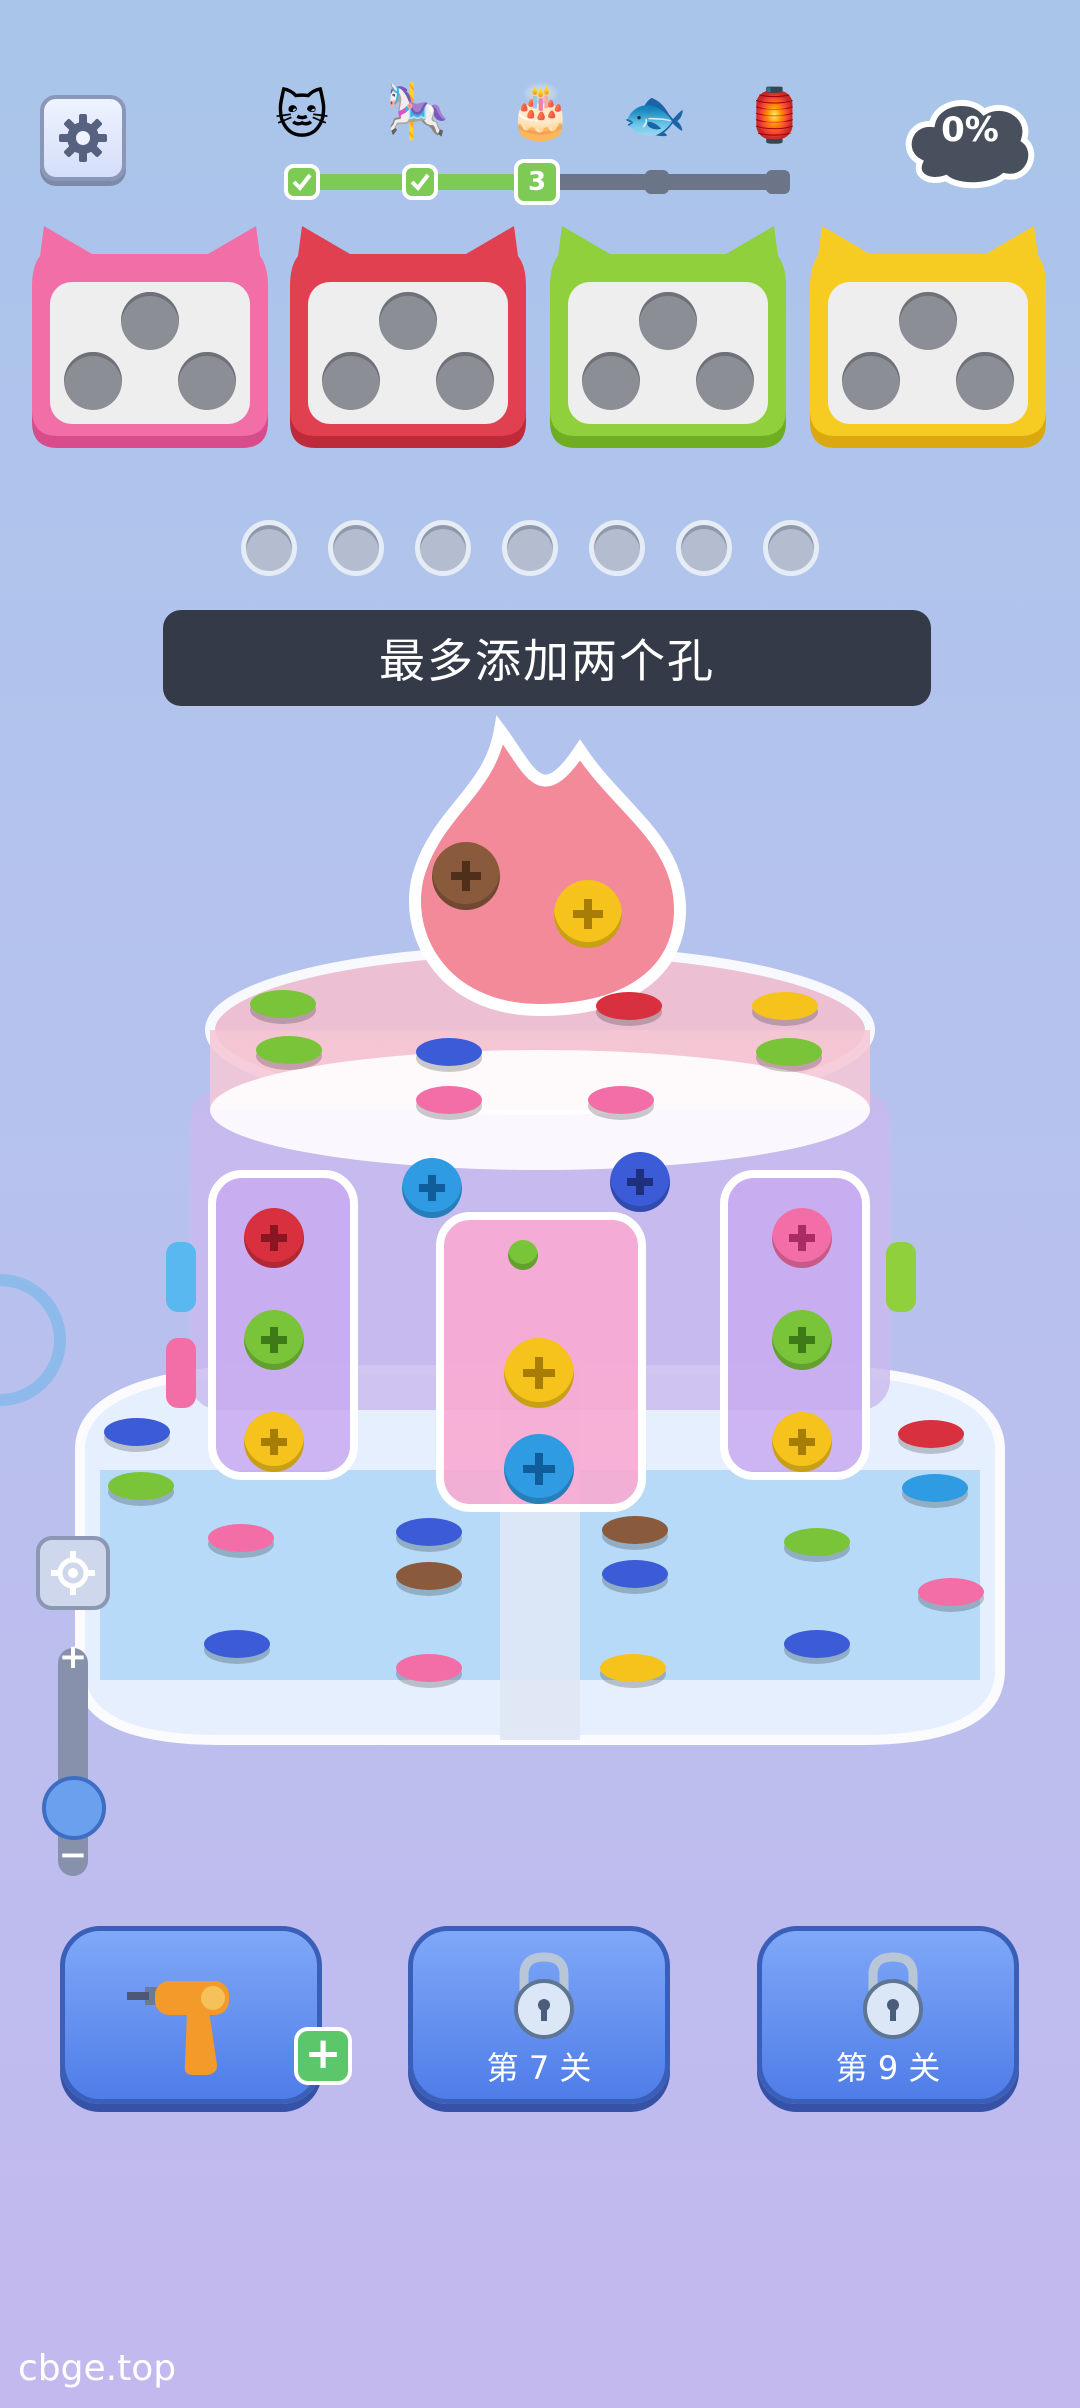 This screenshot has width=1080, height=2408. I want to click on recenter-button, so click(73, 1573).